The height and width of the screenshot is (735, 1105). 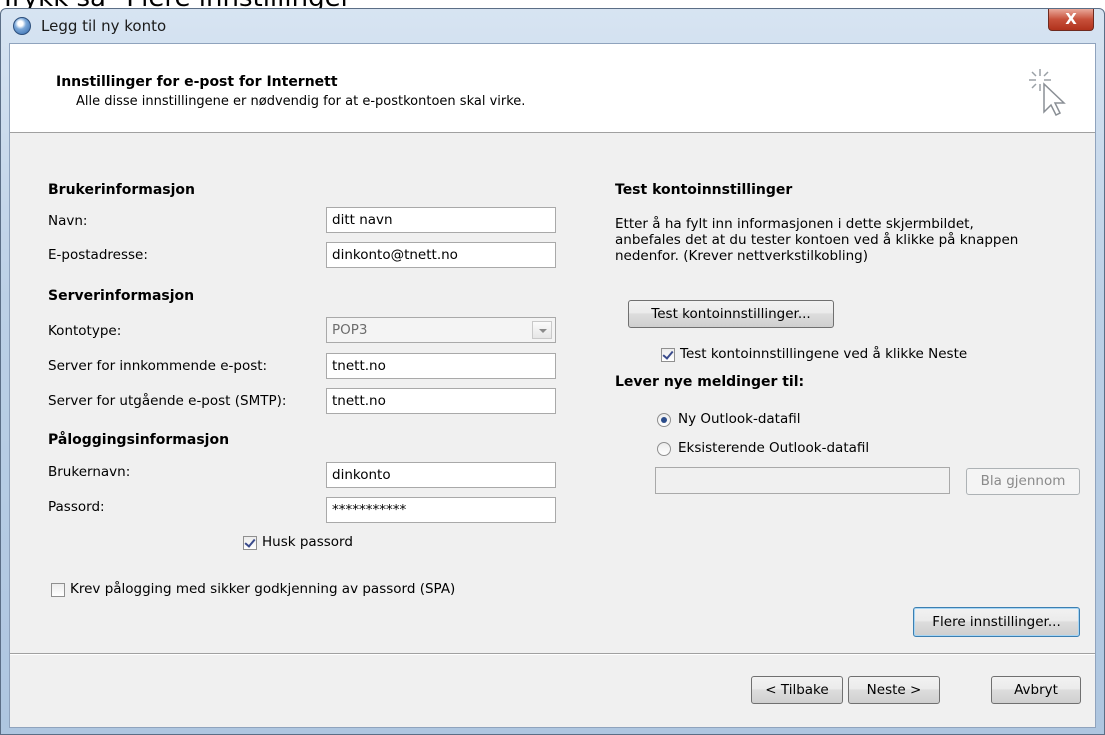 What do you see at coordinates (710, 382) in the screenshot?
I see `deliver-heading: Lever nye meldinger til:` at bounding box center [710, 382].